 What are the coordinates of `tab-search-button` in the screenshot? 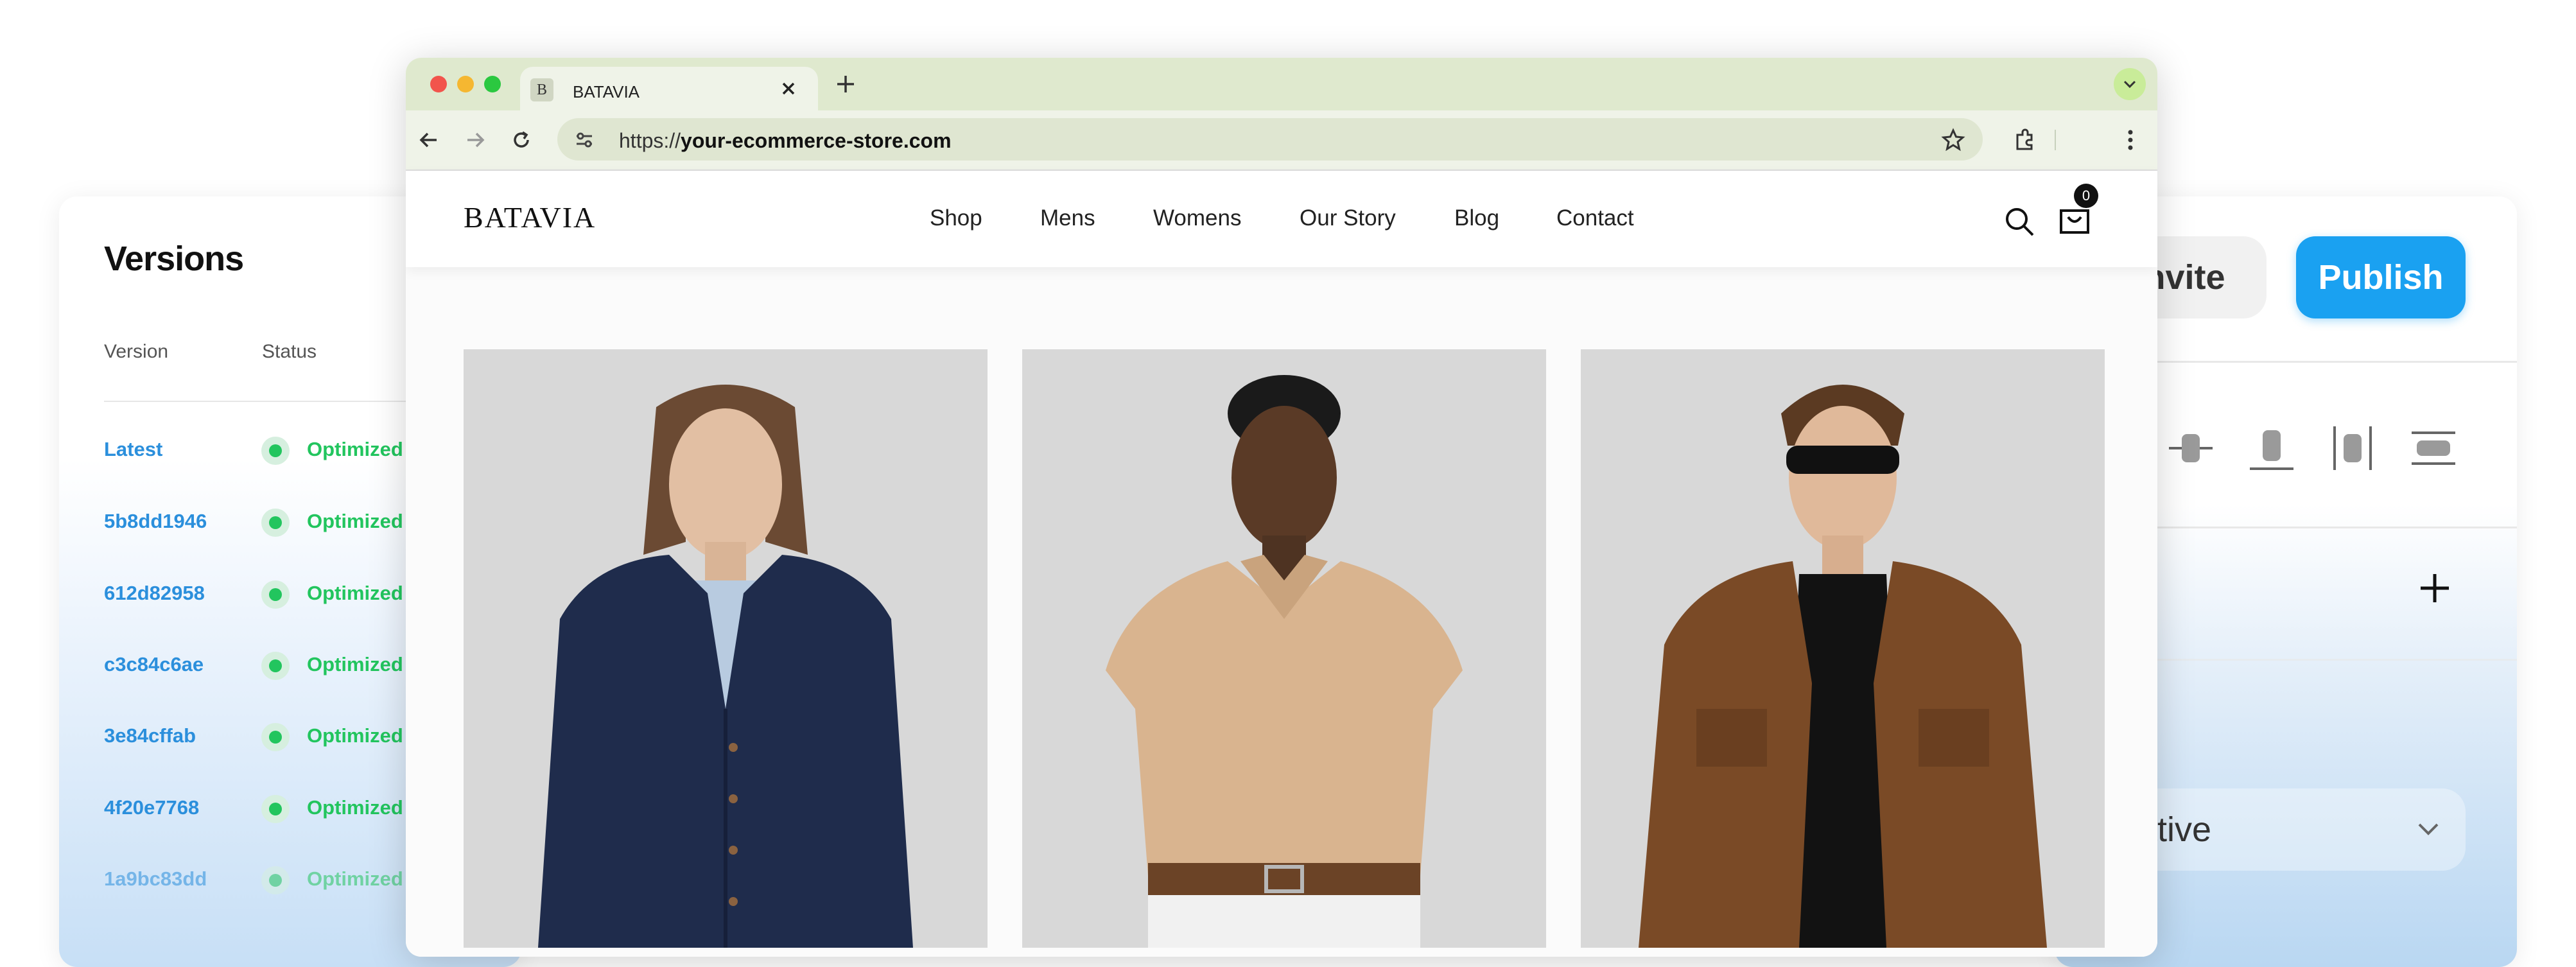 It's located at (2130, 84).